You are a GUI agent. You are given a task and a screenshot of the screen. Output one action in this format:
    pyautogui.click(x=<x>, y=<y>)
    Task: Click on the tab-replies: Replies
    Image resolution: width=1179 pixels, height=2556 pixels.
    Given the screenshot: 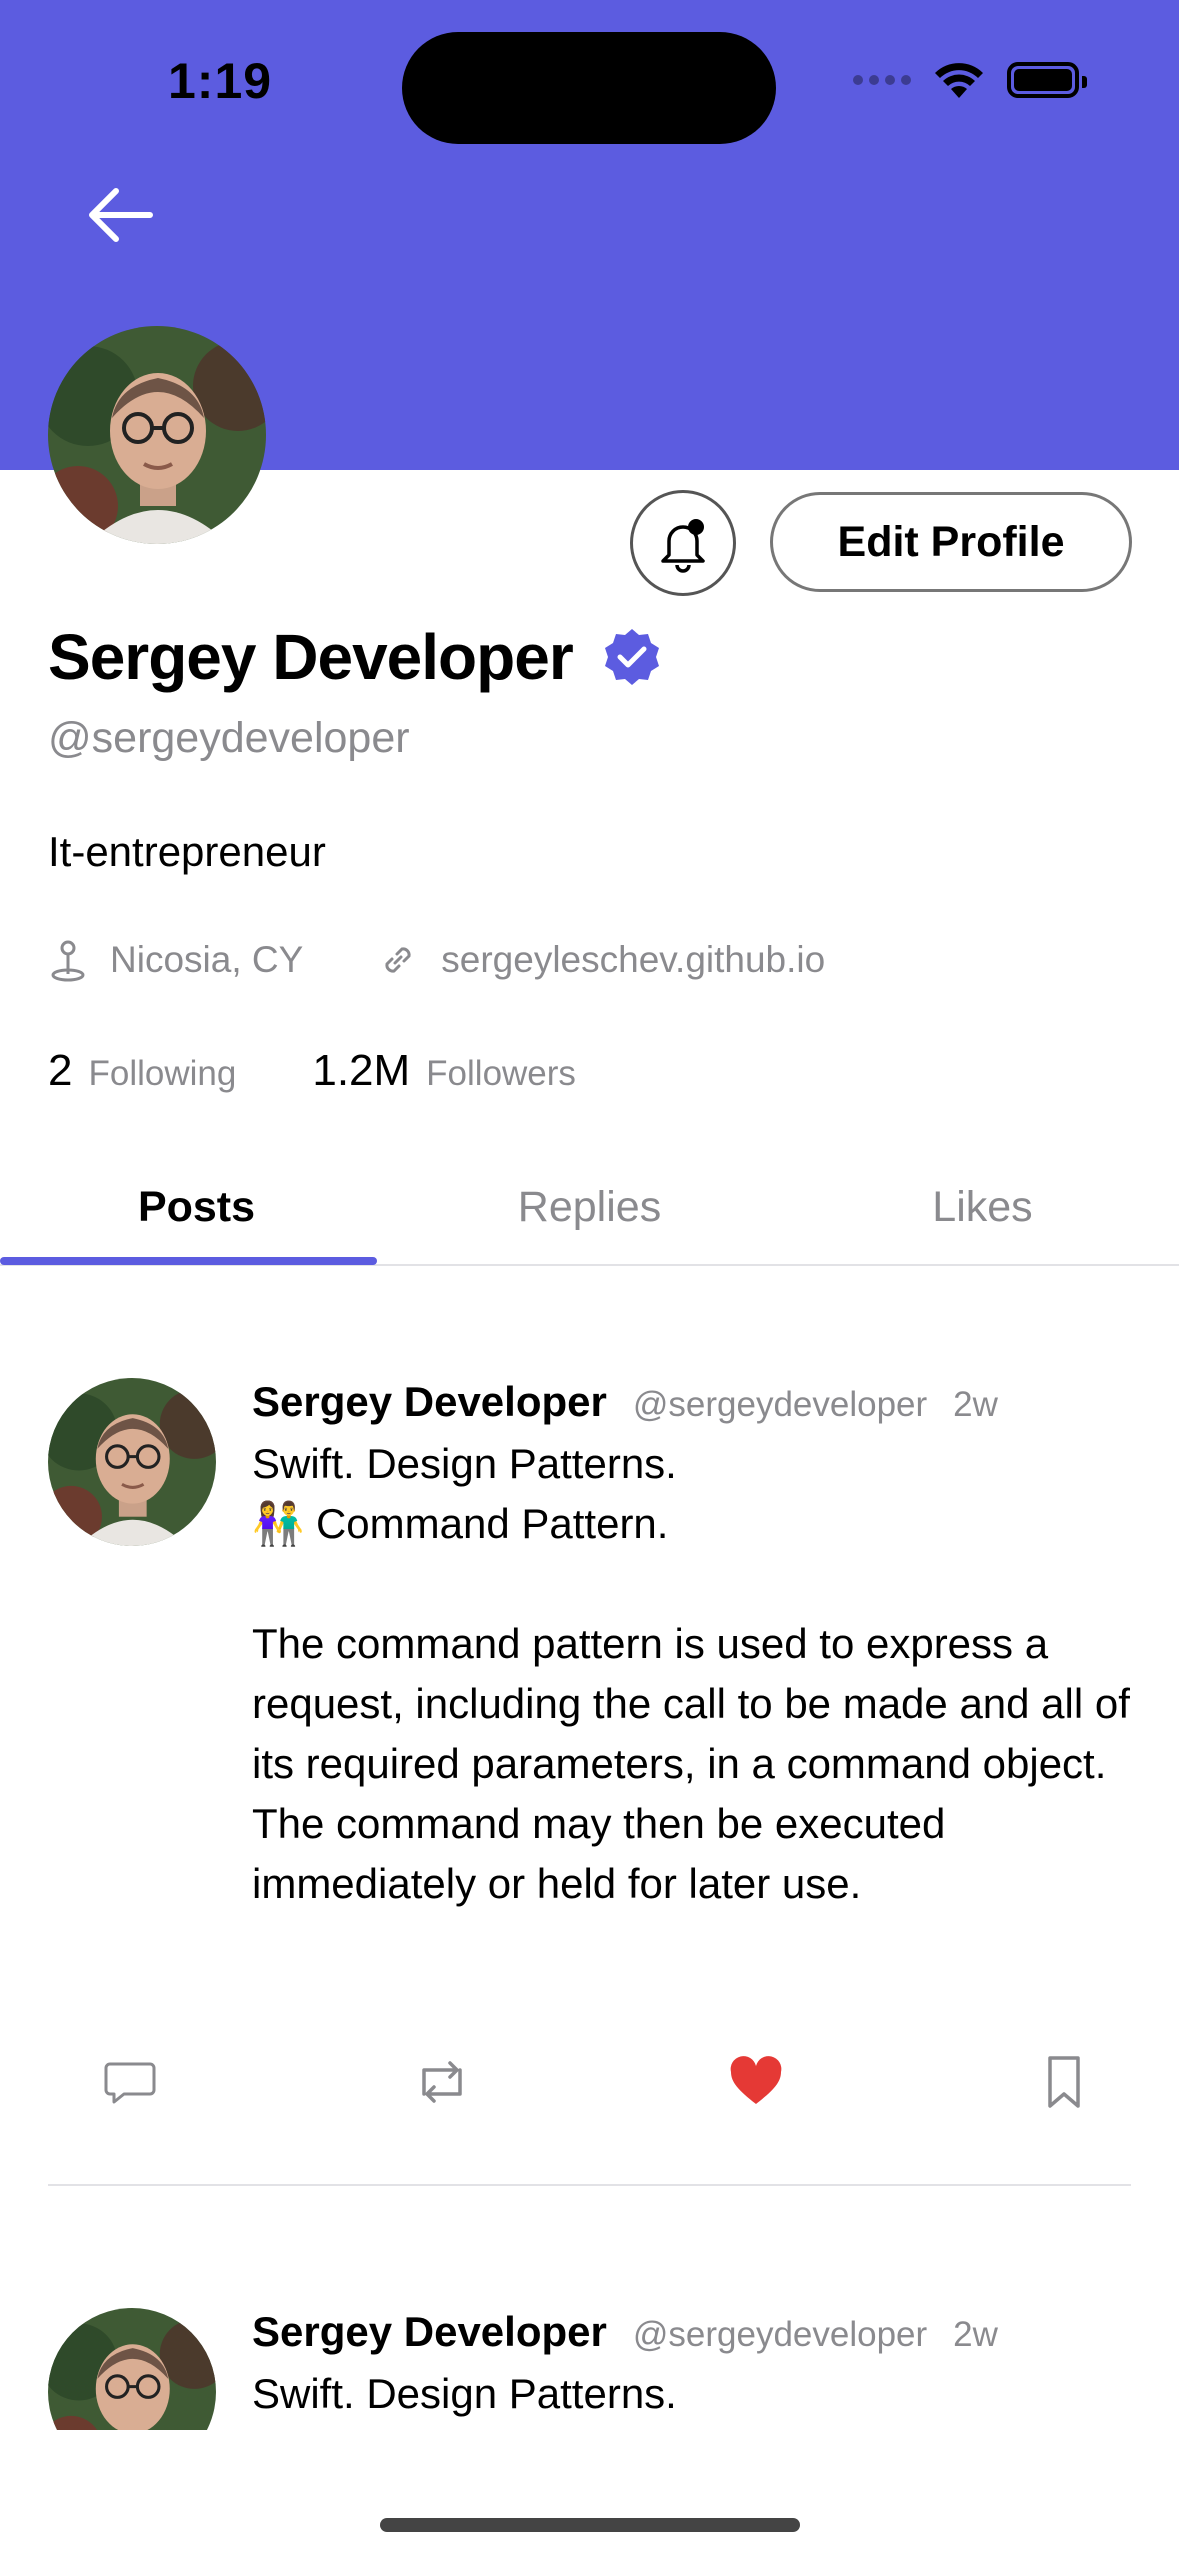 What is the action you would take?
    pyautogui.click(x=589, y=1207)
    